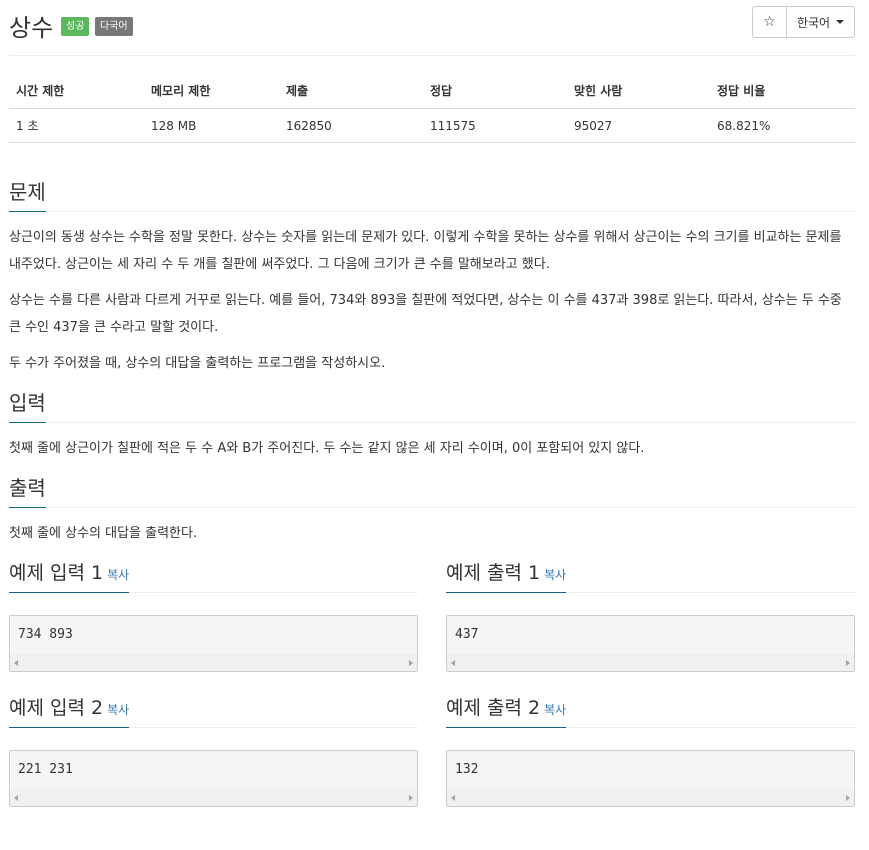  I want to click on value-submissions: 162850, so click(351, 125).